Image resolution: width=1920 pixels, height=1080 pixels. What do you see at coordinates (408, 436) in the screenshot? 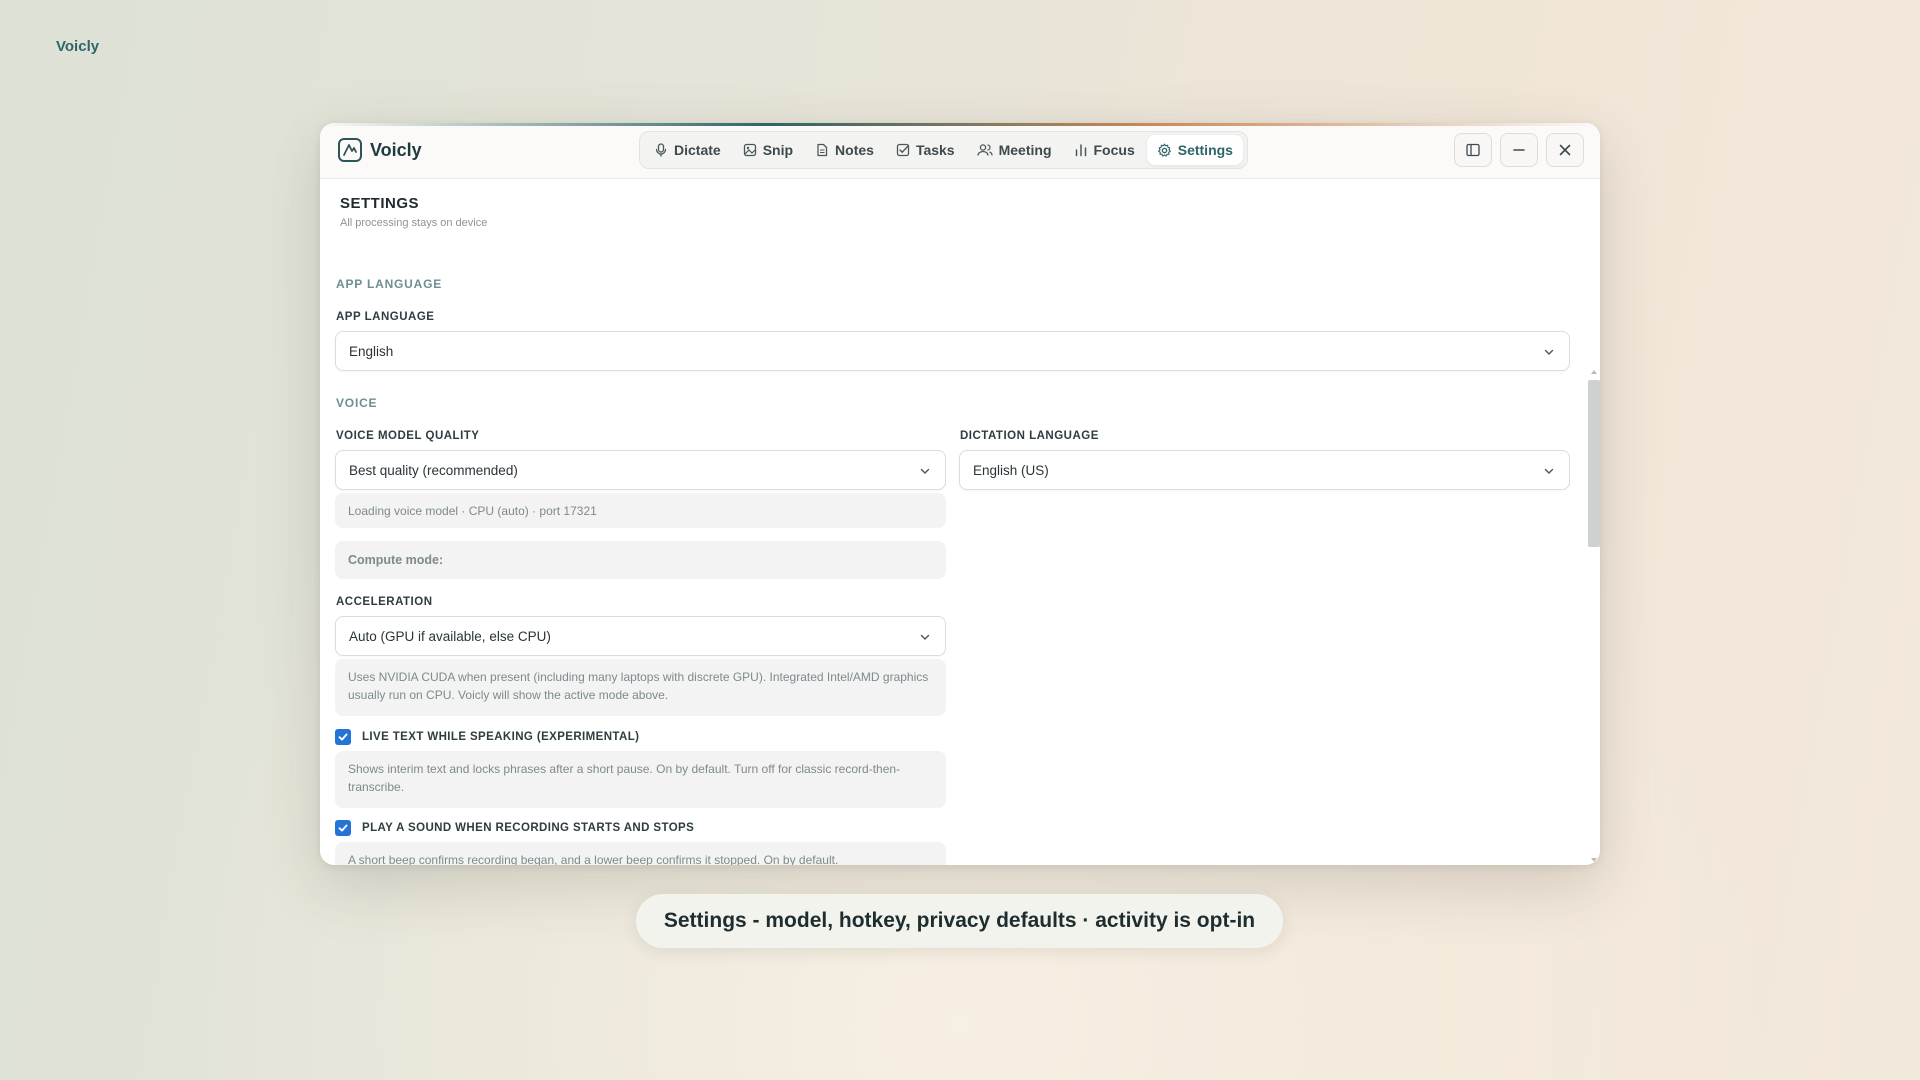
I see `voice-model-label: VOICE MODEL QUALITY` at bounding box center [408, 436].